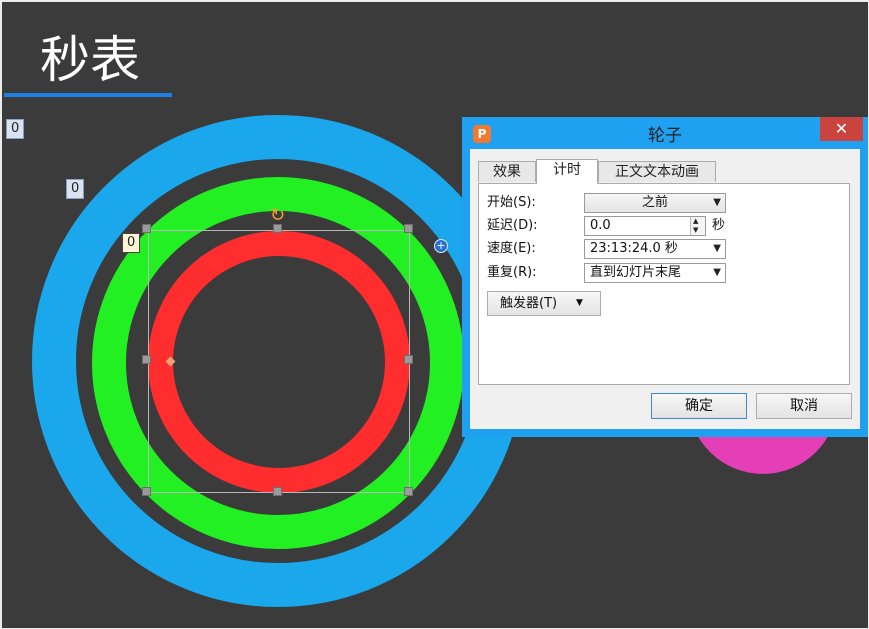 Image resolution: width=869 pixels, height=629 pixels. Describe the element at coordinates (645, 226) in the screenshot. I see `delay-input: 0.0 ▲ ▼` at that location.